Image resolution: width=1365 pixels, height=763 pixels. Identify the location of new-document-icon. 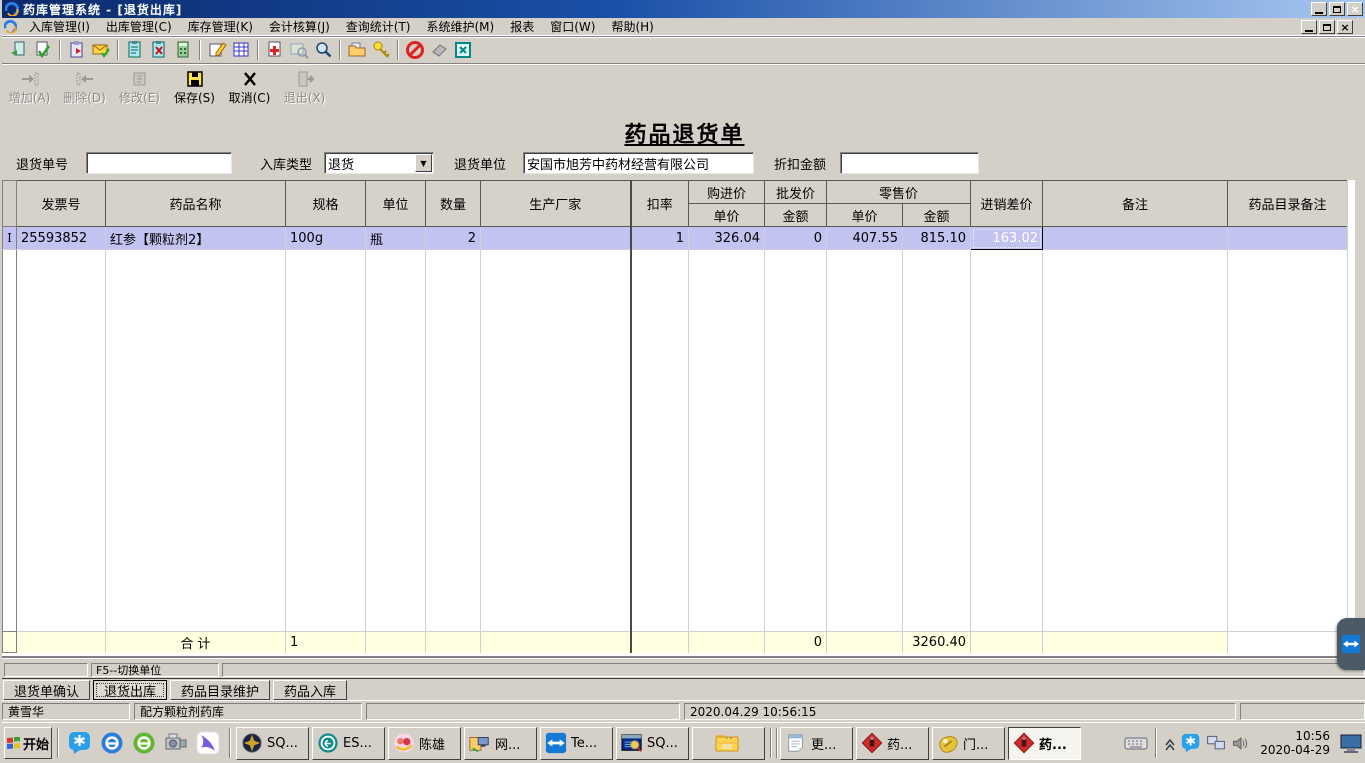
(19, 50).